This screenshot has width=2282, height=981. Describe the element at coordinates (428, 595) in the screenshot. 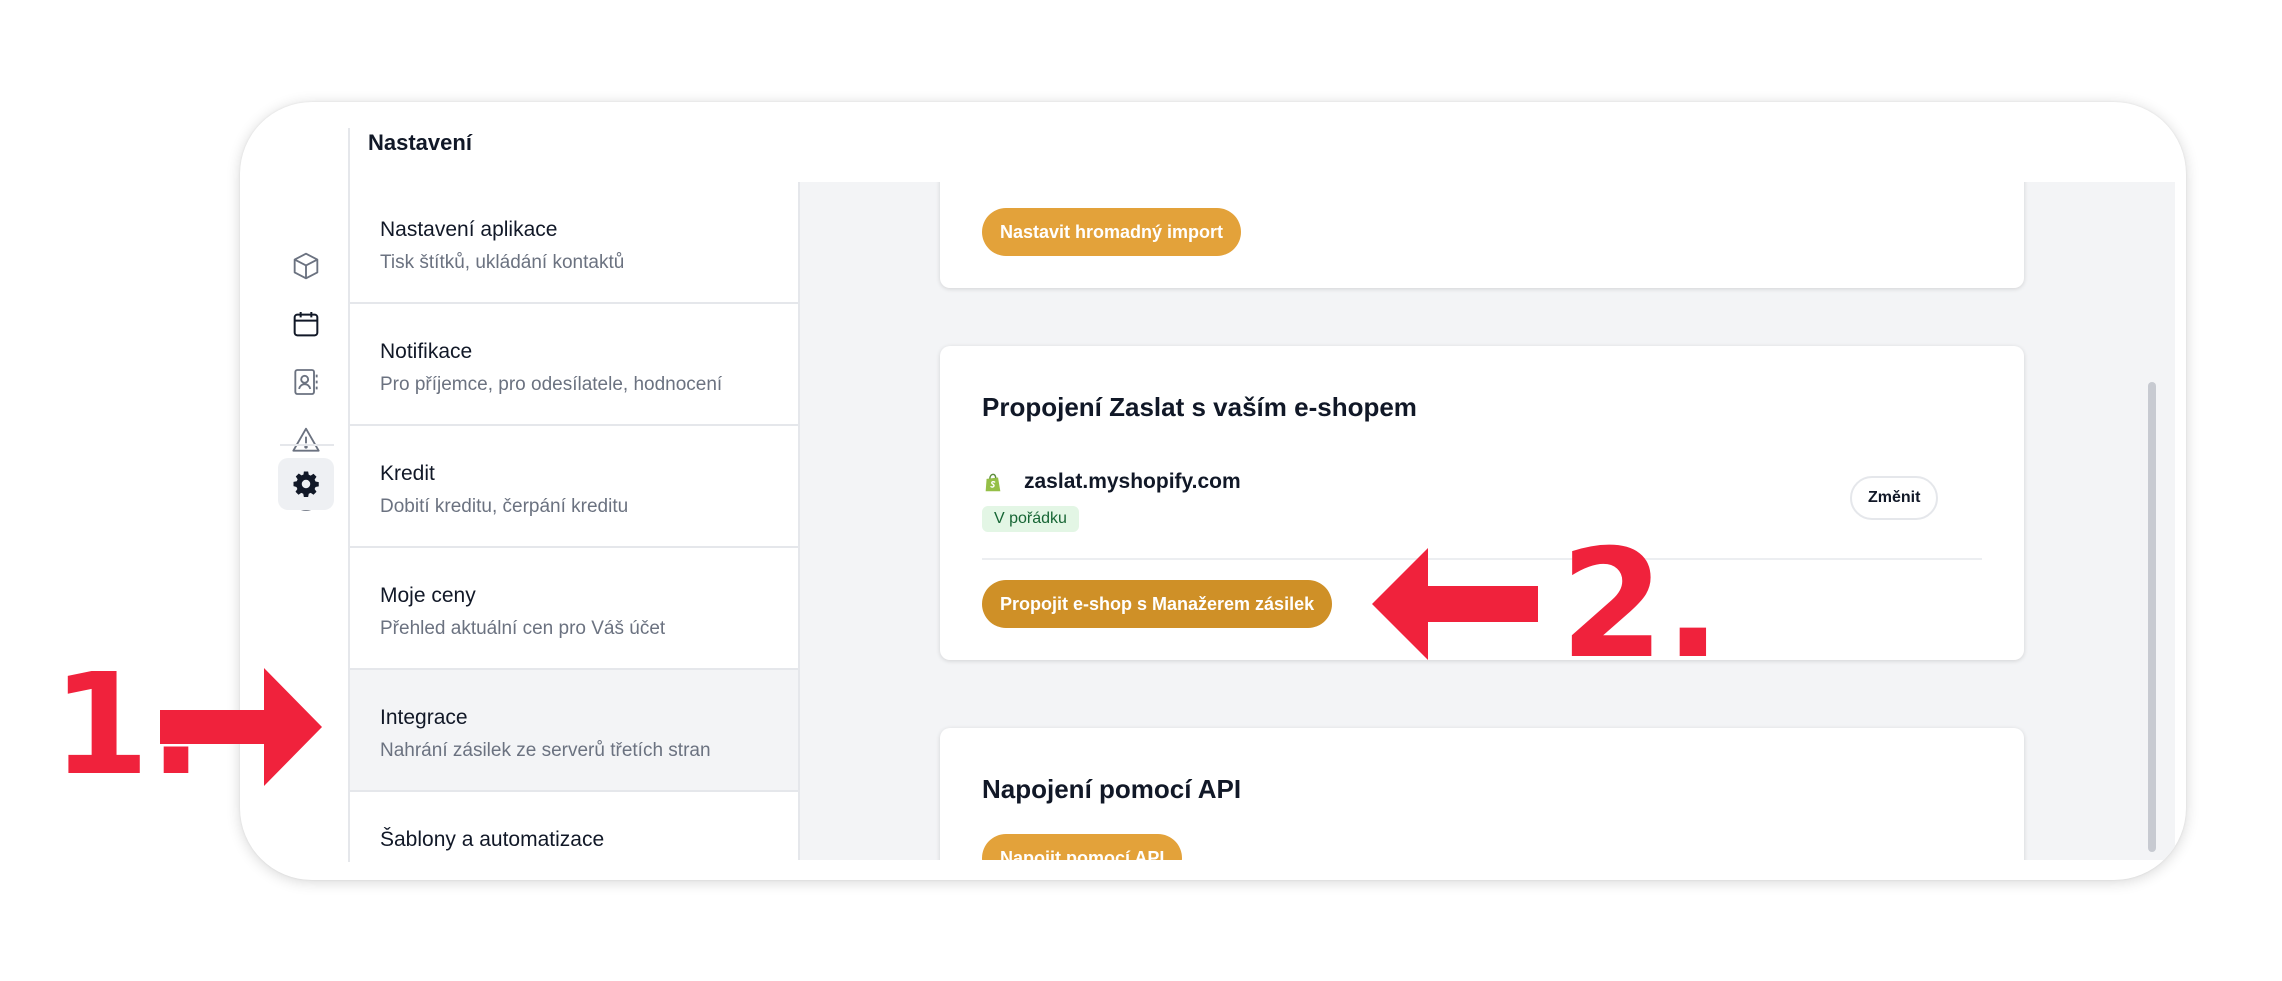

I see `menu-item-title: Moje ceny` at that location.